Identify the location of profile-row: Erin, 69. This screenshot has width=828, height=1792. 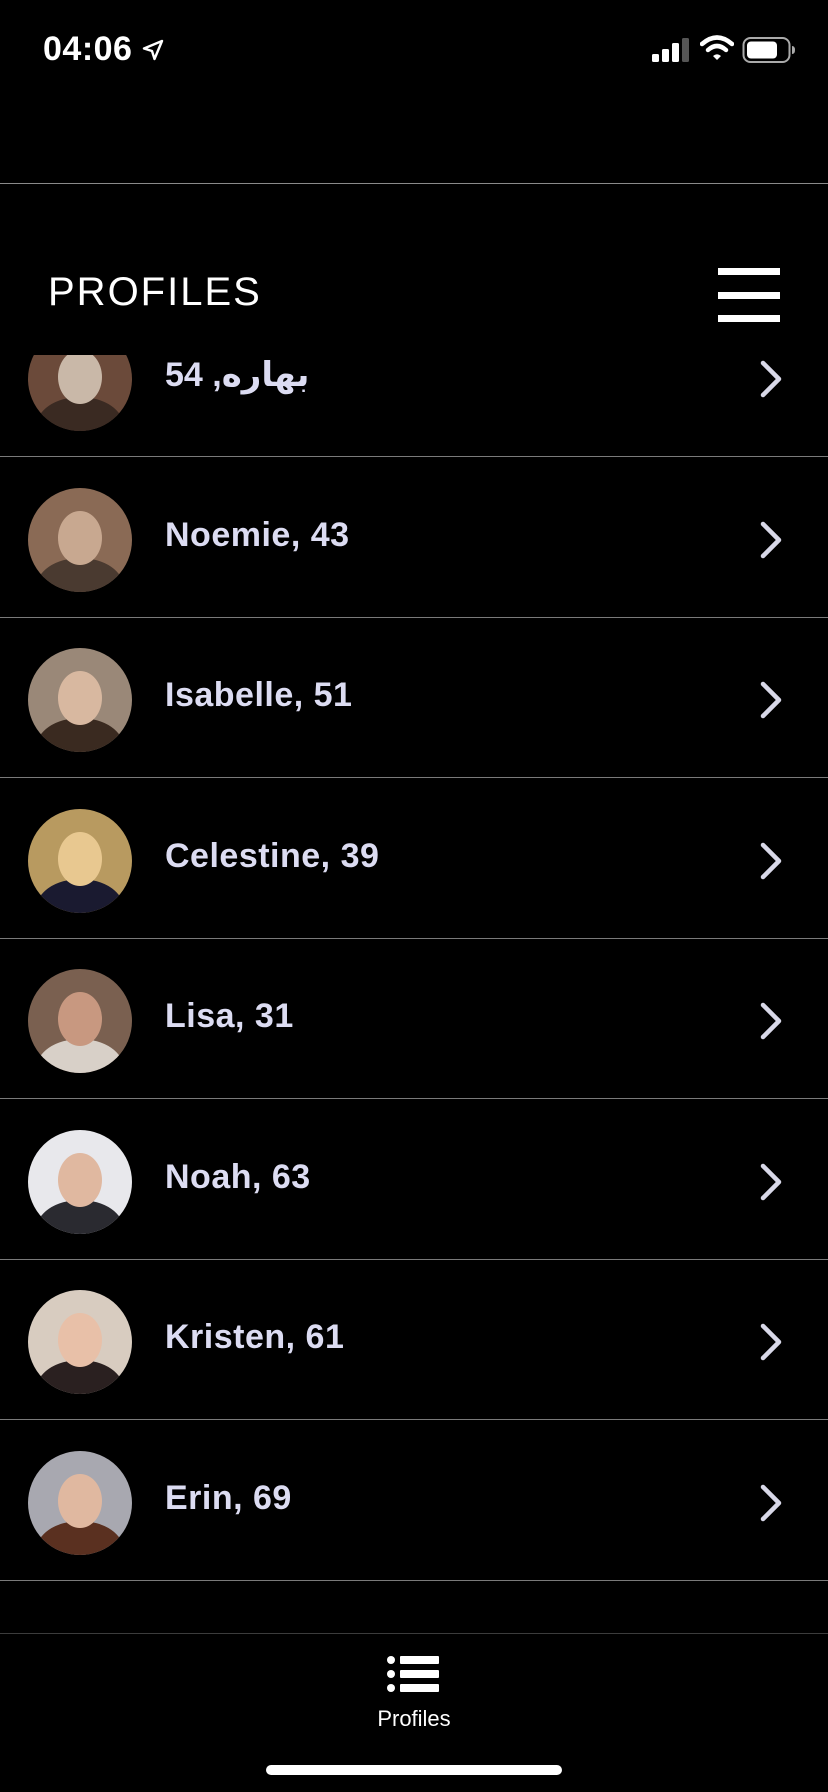
(414, 1501).